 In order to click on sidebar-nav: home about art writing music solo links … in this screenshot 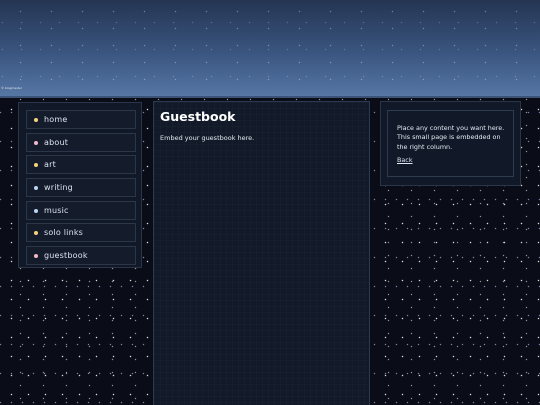, I will do `click(80, 185)`.